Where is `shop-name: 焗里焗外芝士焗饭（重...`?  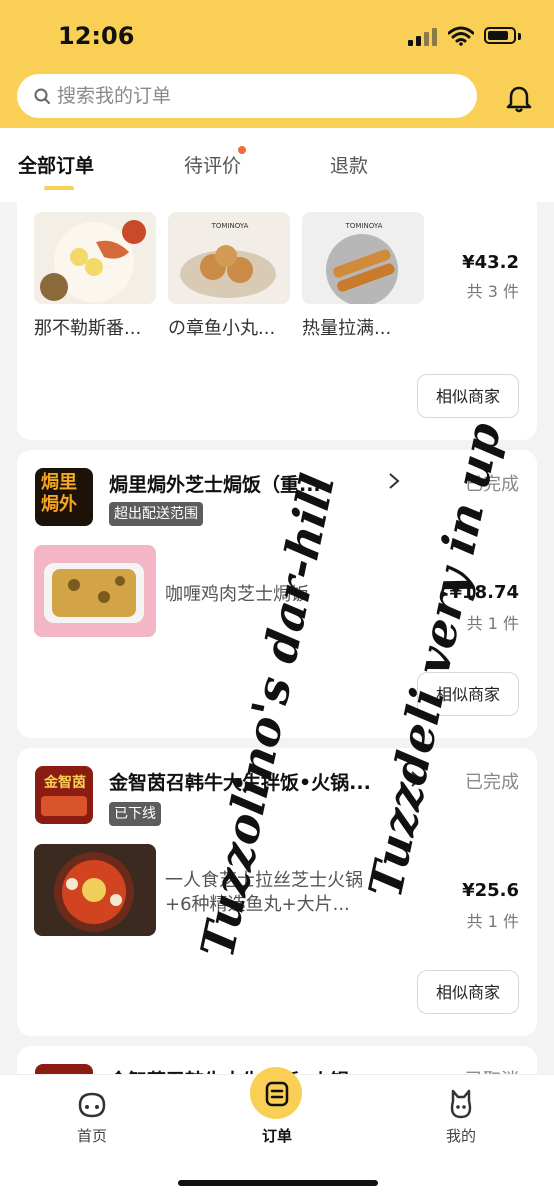 shop-name: 焗里焗外芝士焗饭（重... is located at coordinates (248, 483).